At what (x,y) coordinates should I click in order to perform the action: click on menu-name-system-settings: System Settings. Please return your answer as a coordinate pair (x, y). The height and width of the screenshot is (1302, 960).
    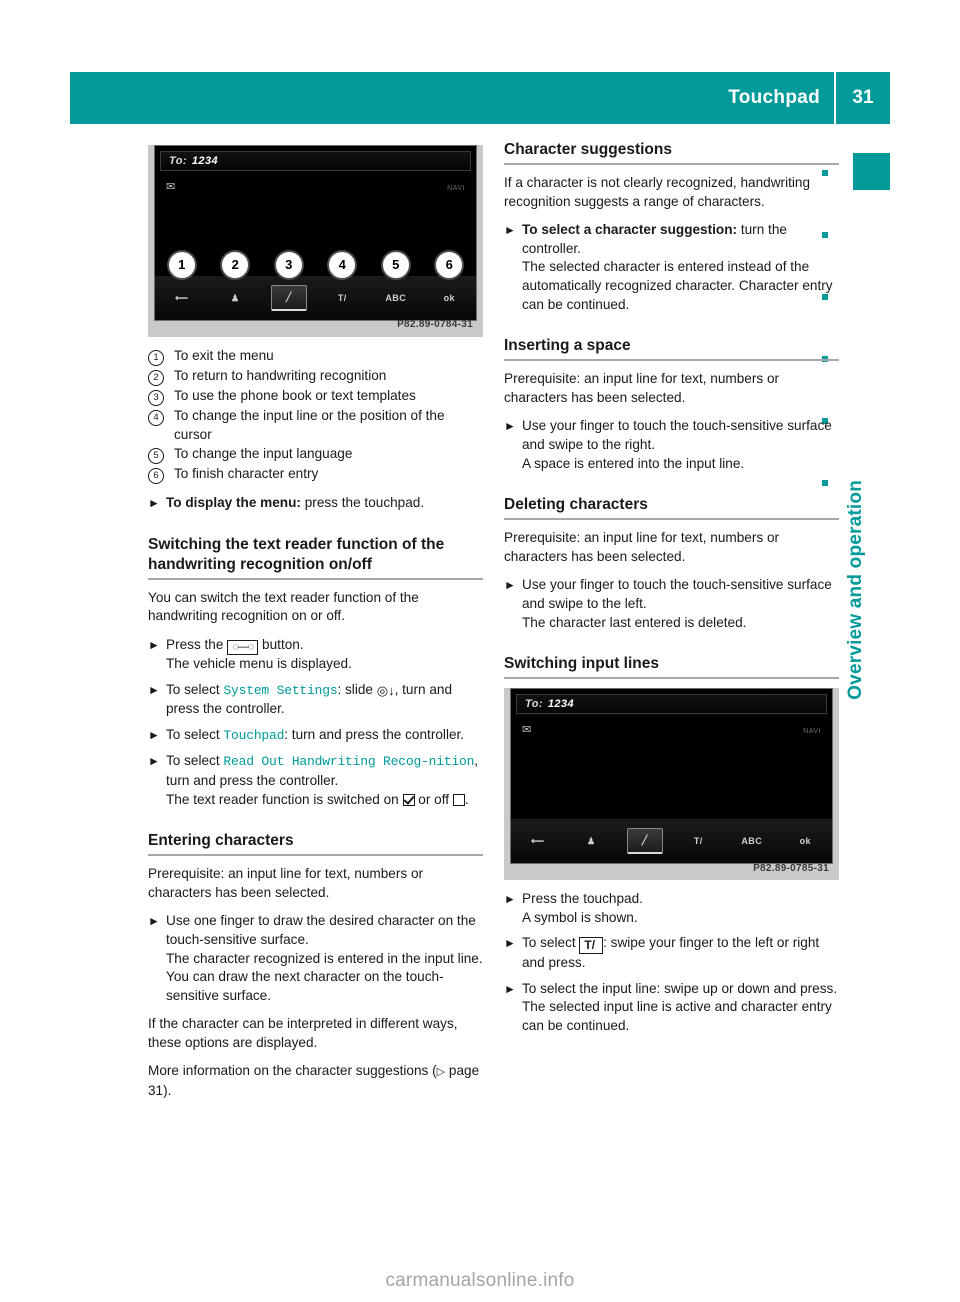
    Looking at the image, I should click on (280, 690).